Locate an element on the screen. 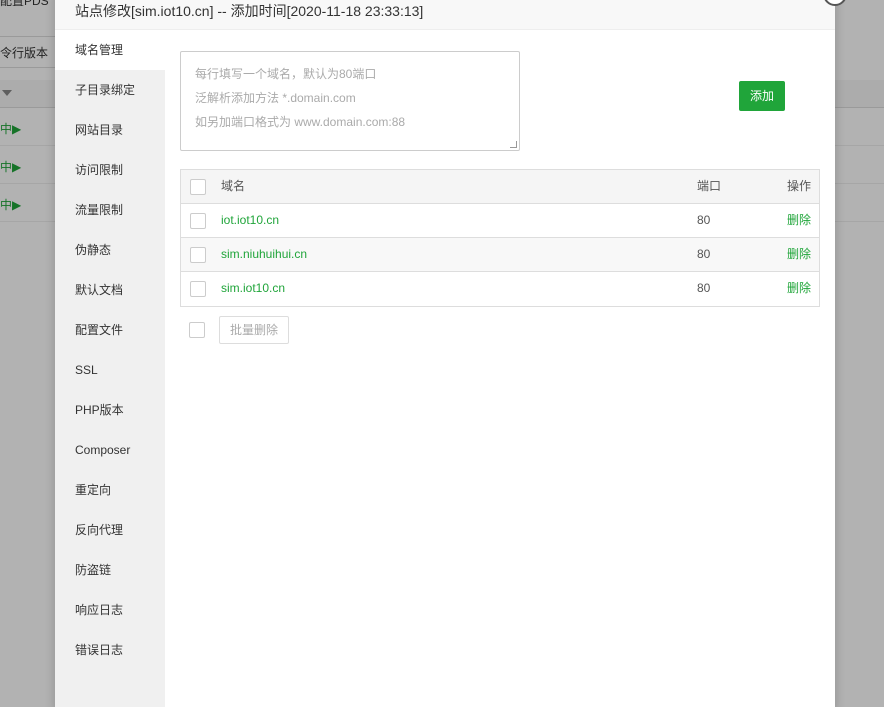 The height and width of the screenshot is (707, 884). sidebar-item-redirect: 重定向 is located at coordinates (110, 490).